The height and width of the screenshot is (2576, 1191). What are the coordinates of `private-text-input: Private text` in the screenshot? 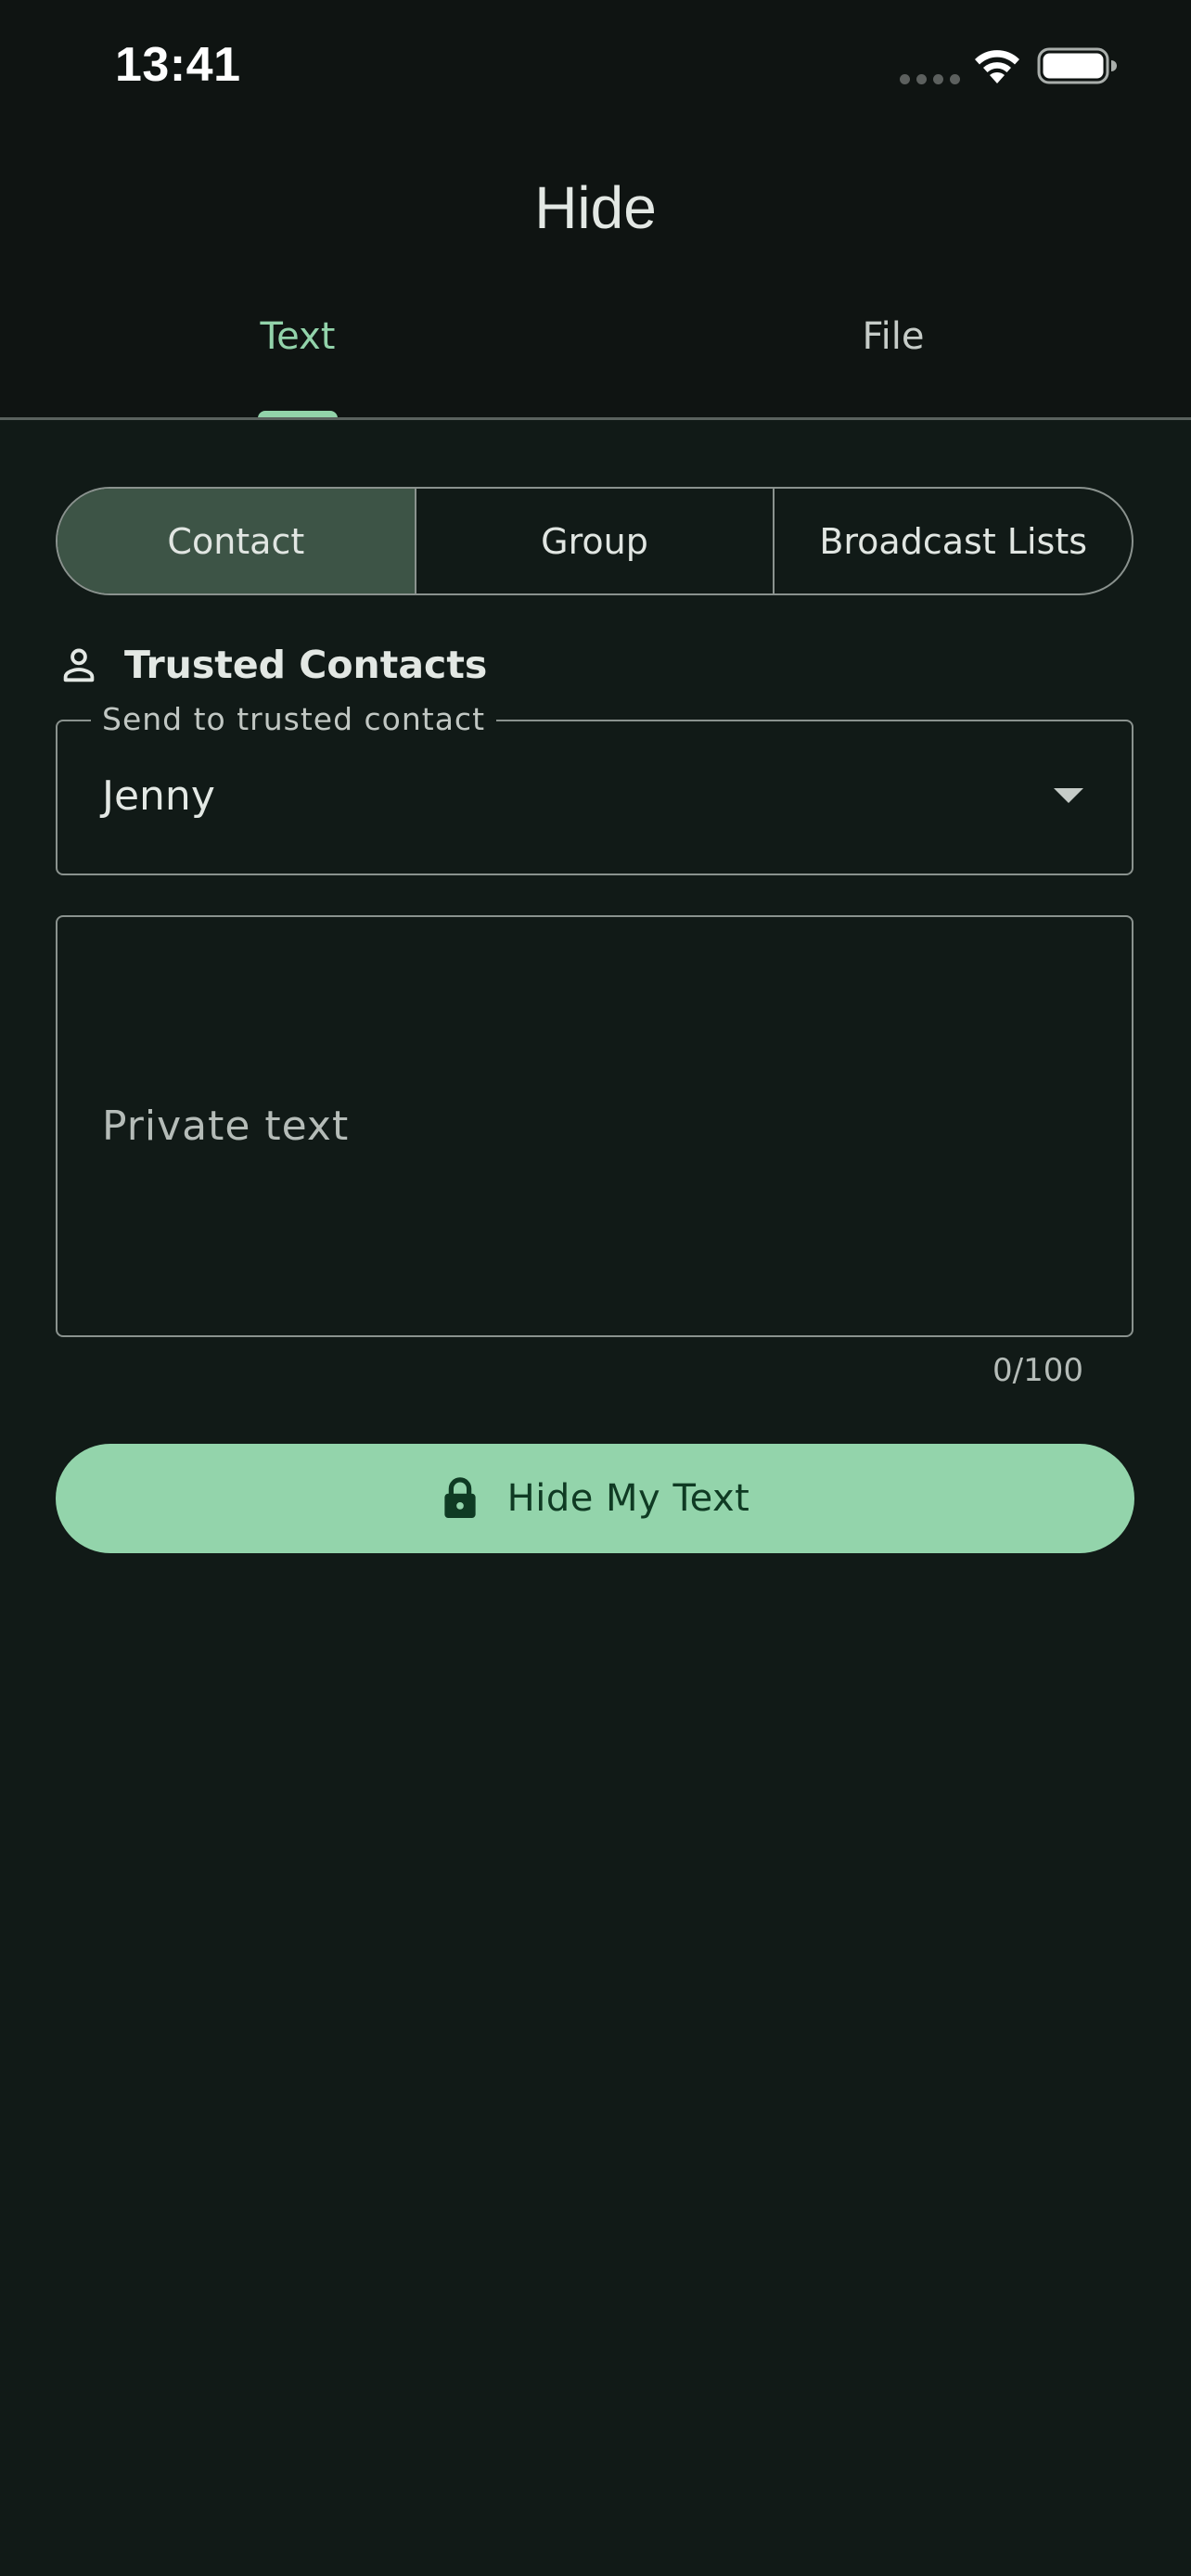 It's located at (594, 1126).